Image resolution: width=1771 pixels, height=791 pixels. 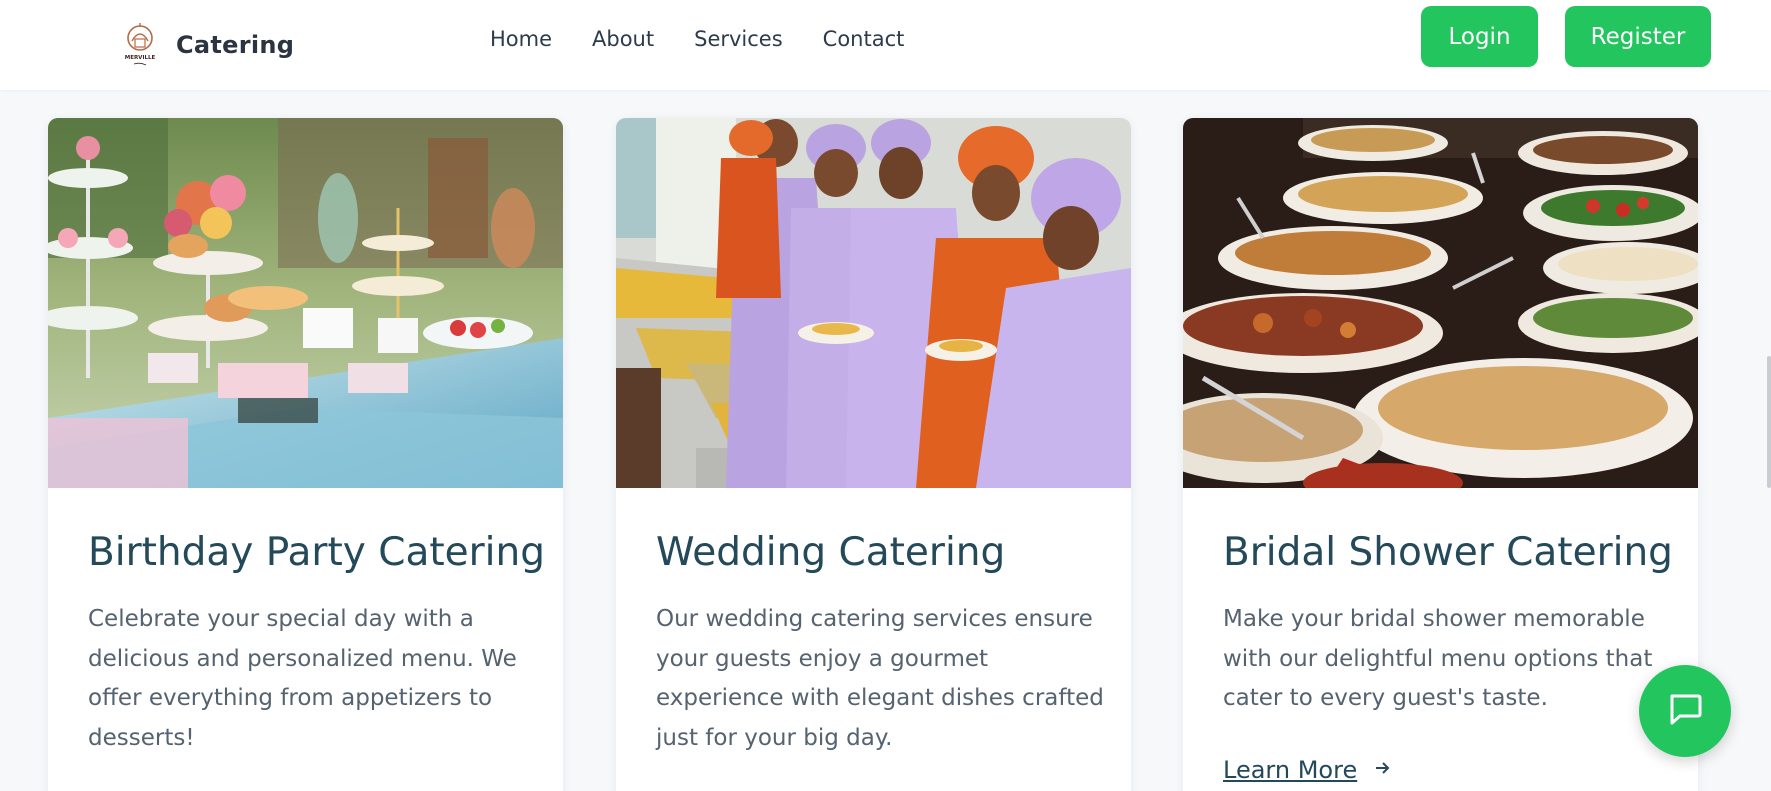 What do you see at coordinates (1638, 36) in the screenshot?
I see `register-button: Register` at bounding box center [1638, 36].